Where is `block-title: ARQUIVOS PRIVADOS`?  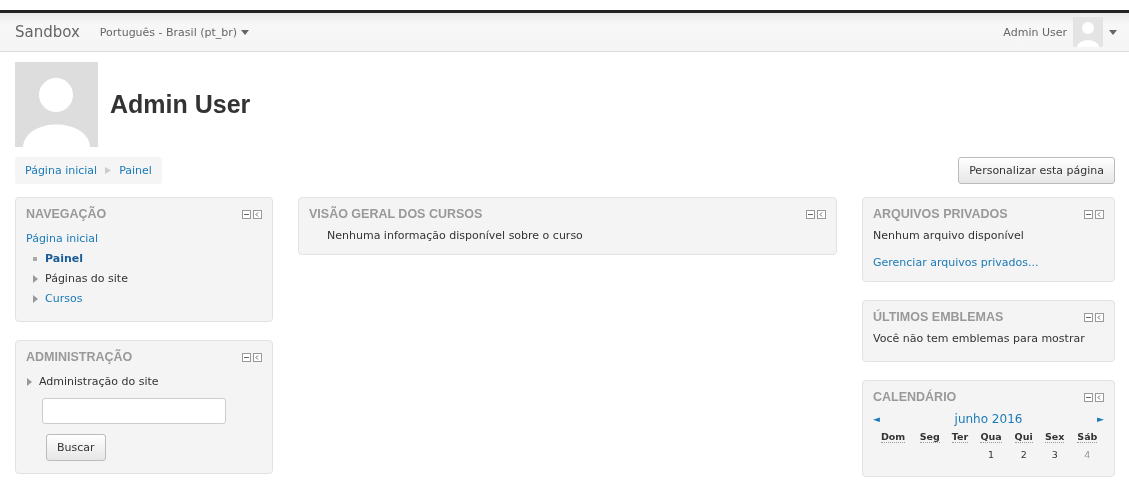 block-title: ARQUIVOS PRIVADOS is located at coordinates (940, 214).